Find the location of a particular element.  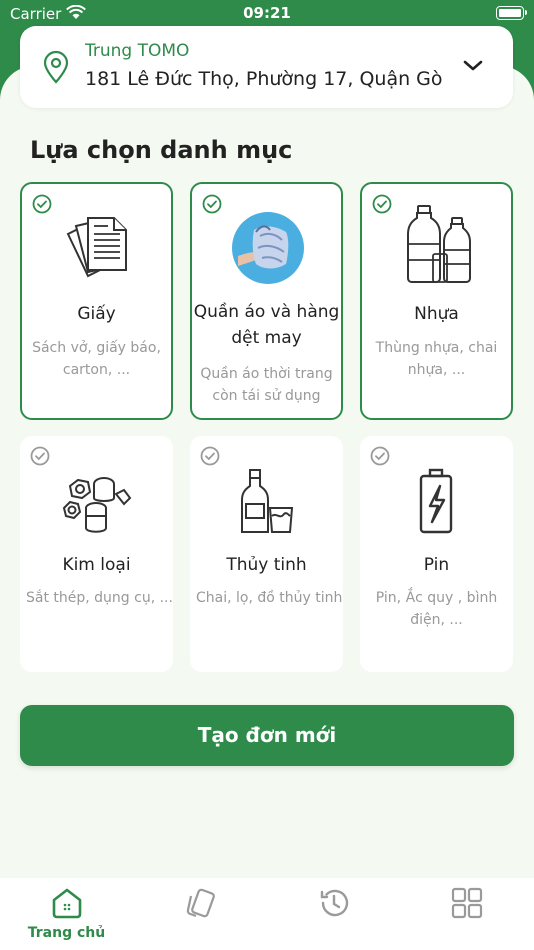

tab-cards is located at coordinates (199, 914).